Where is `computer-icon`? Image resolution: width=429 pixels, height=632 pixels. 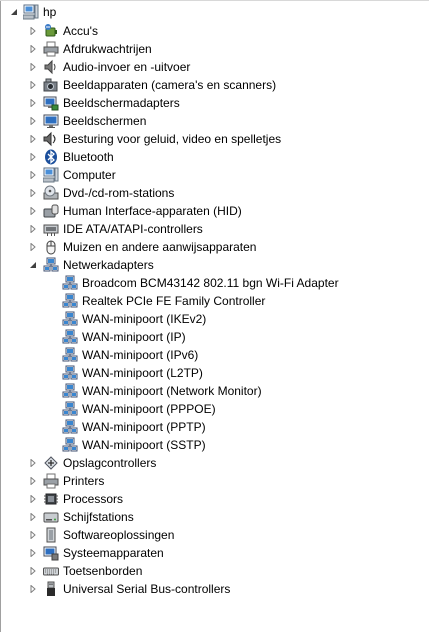 computer-icon is located at coordinates (31, 12).